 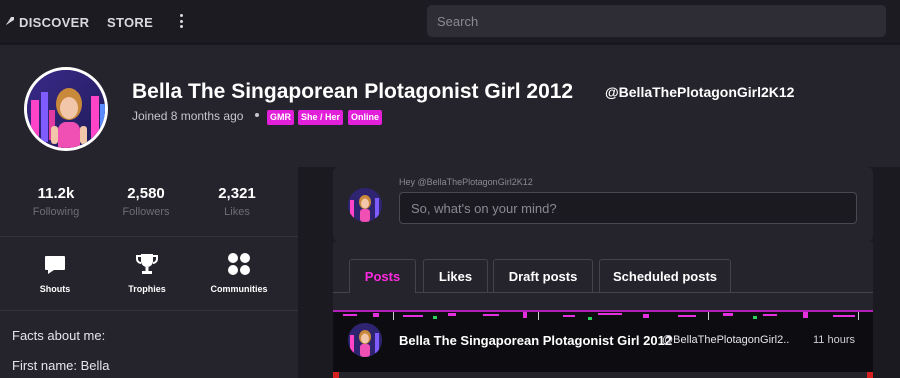 I want to click on tab-scheduled-posts: Scheduled posts, so click(x=665, y=275).